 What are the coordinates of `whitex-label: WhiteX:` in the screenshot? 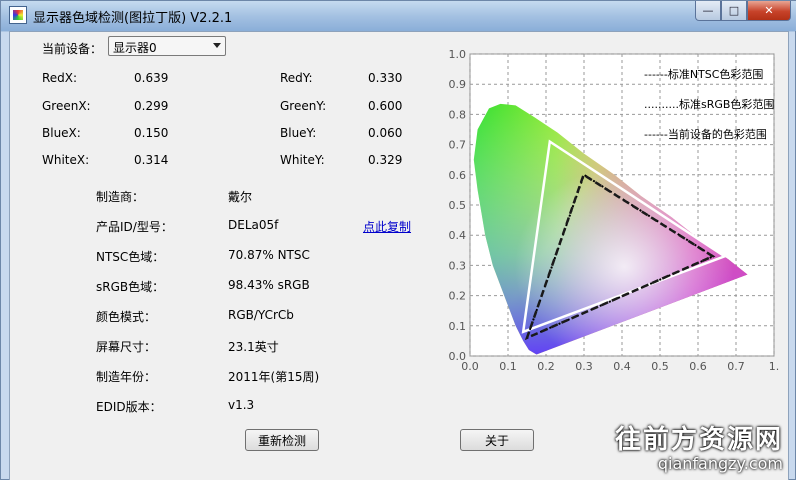 It's located at (66, 160).